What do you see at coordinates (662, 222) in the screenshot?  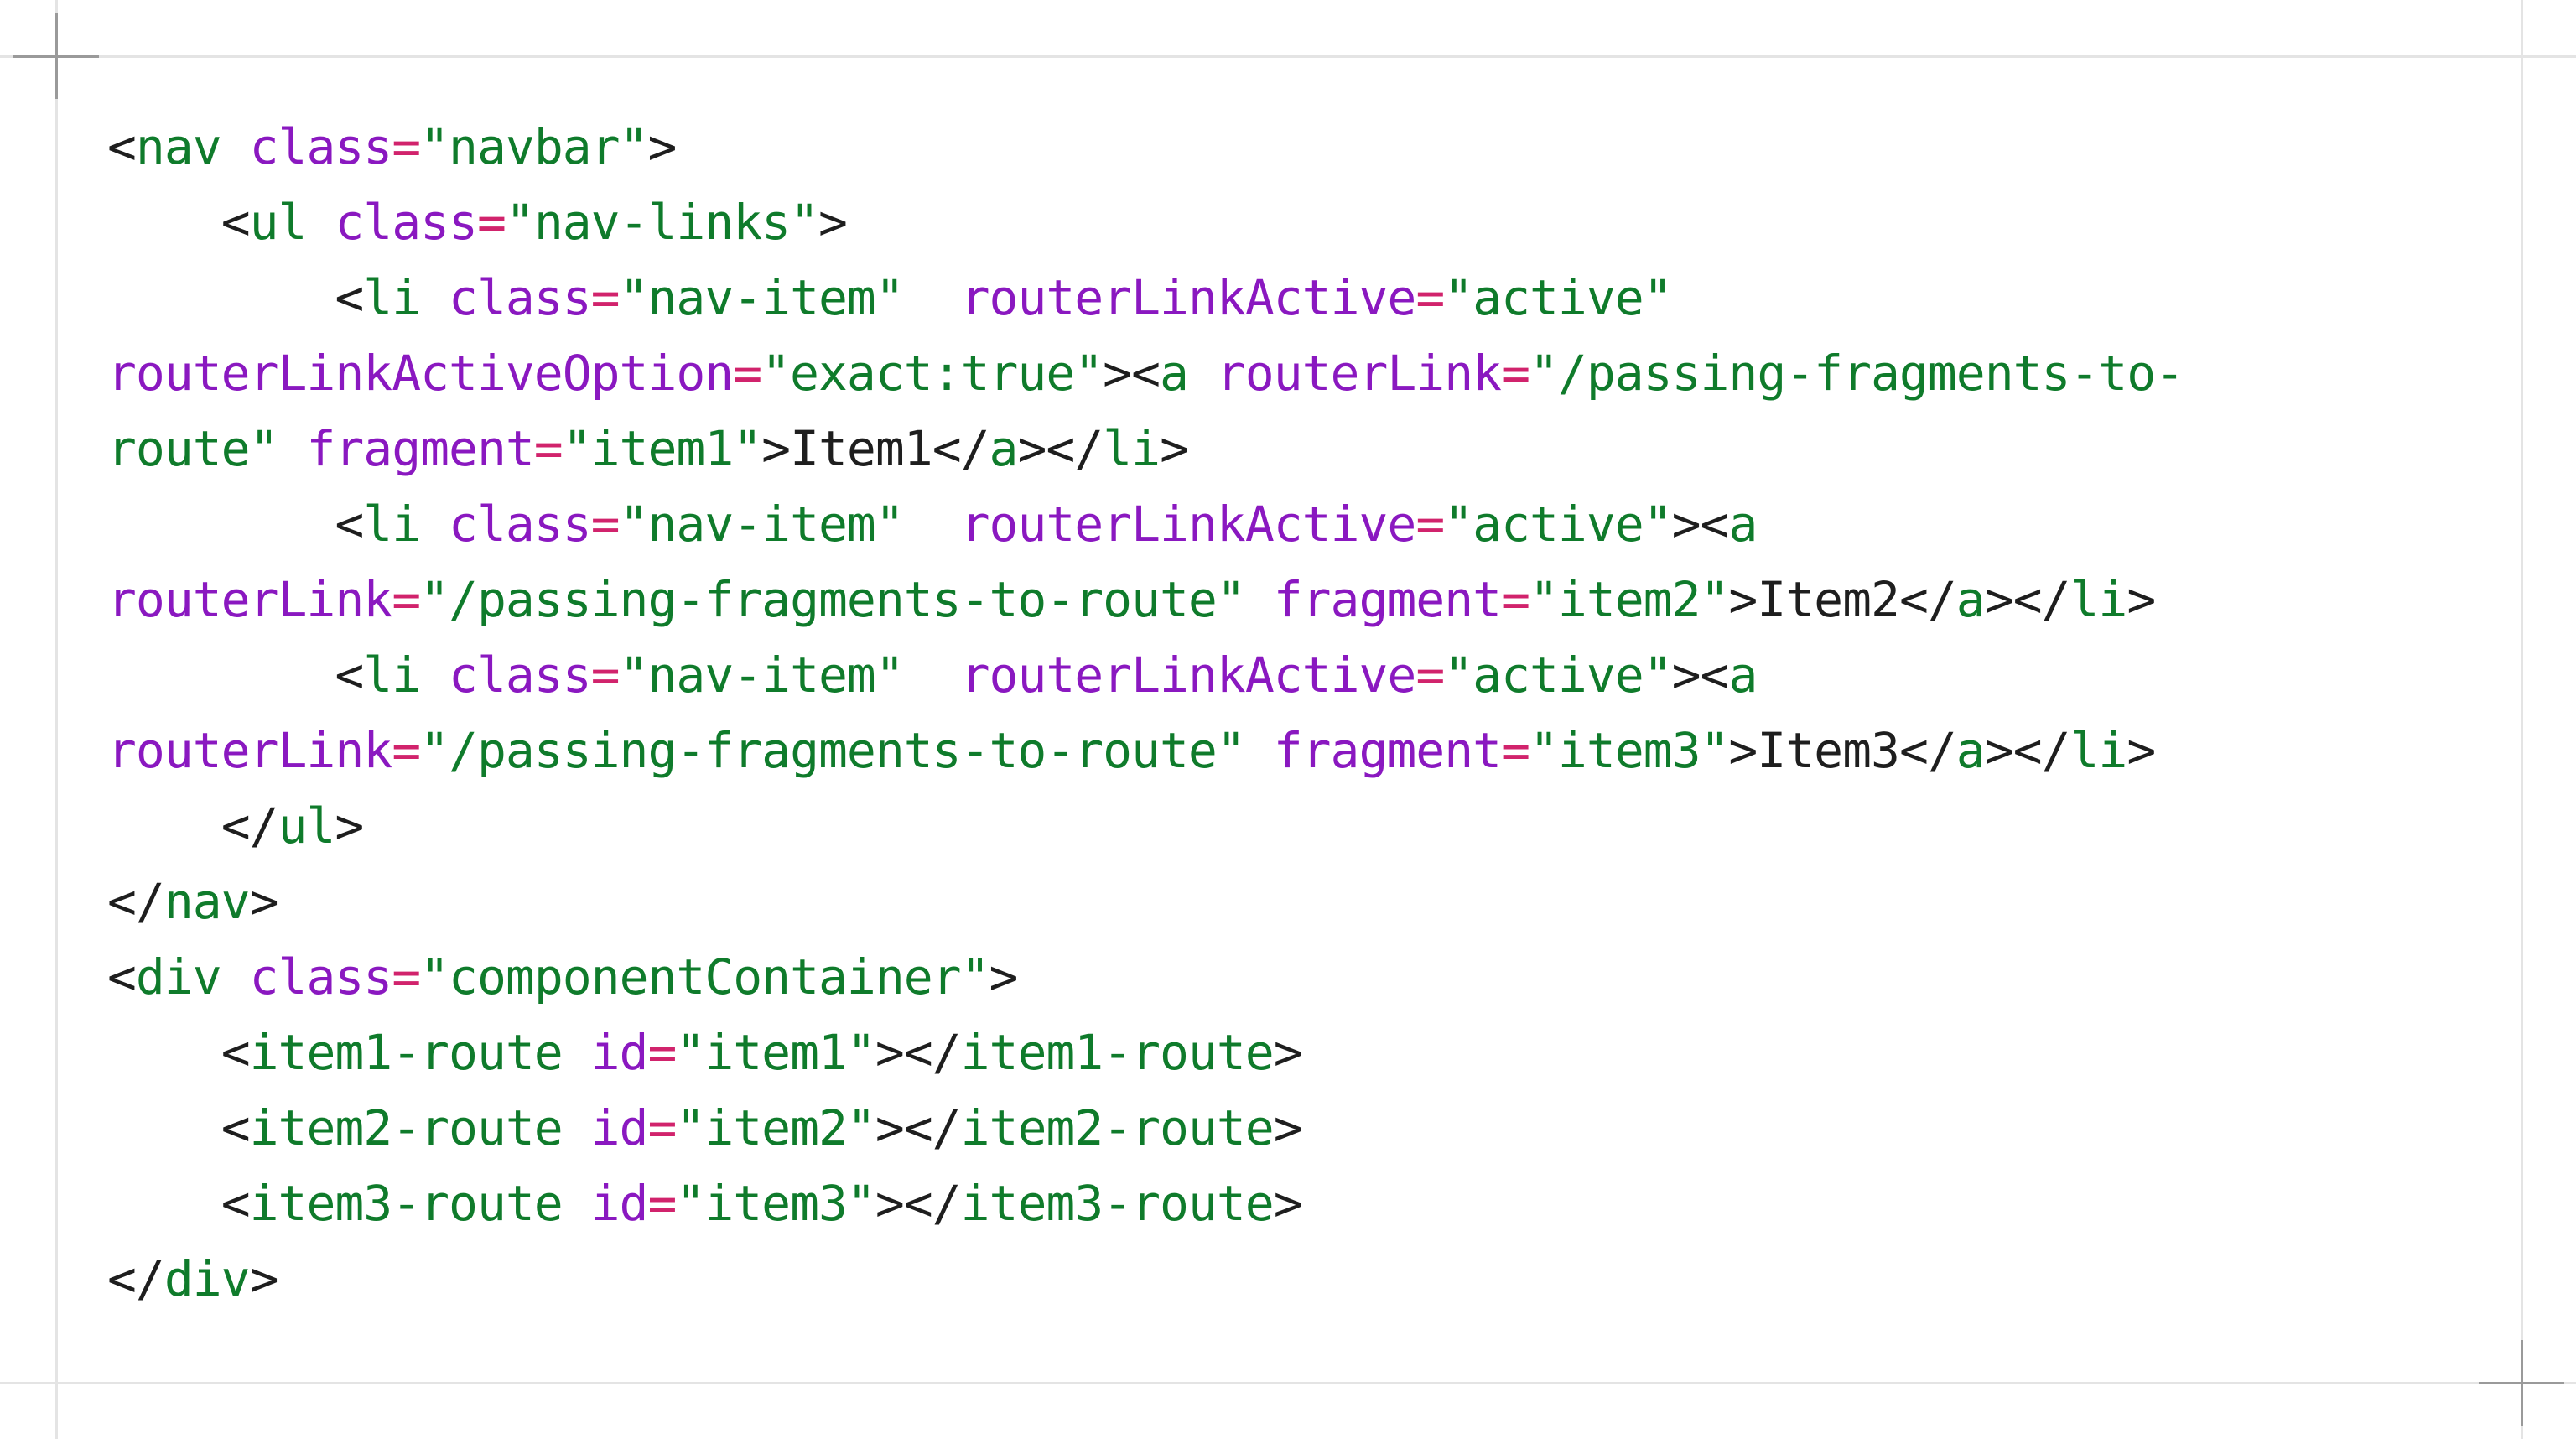 I see `code-string-value: "nav-links"` at bounding box center [662, 222].